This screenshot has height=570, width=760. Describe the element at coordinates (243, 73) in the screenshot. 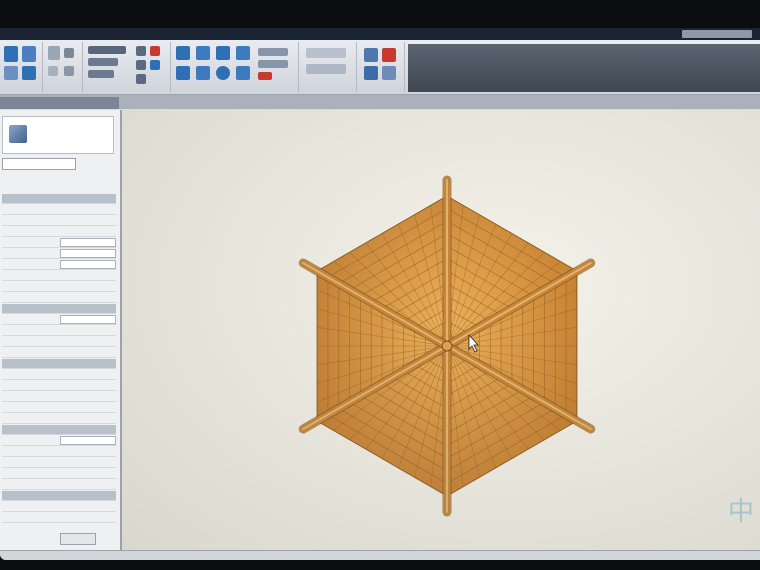

I see `trim-extend-icon` at that location.